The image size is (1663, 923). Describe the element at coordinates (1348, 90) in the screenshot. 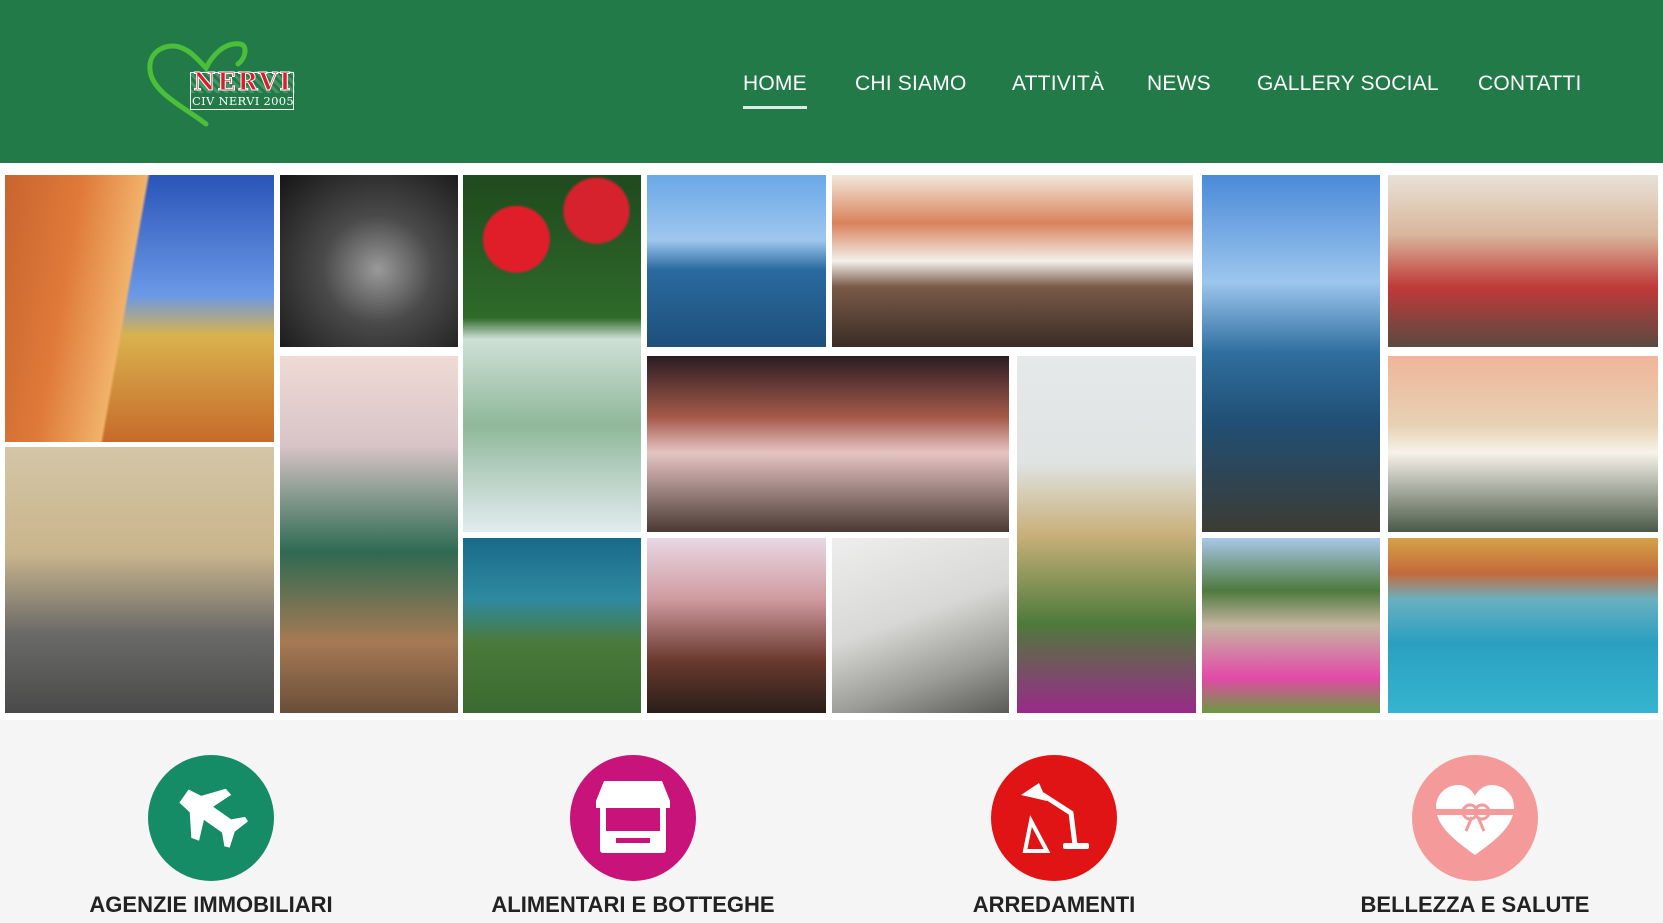

I see `nav-gallery-social: GALLERY SOCIAL` at that location.